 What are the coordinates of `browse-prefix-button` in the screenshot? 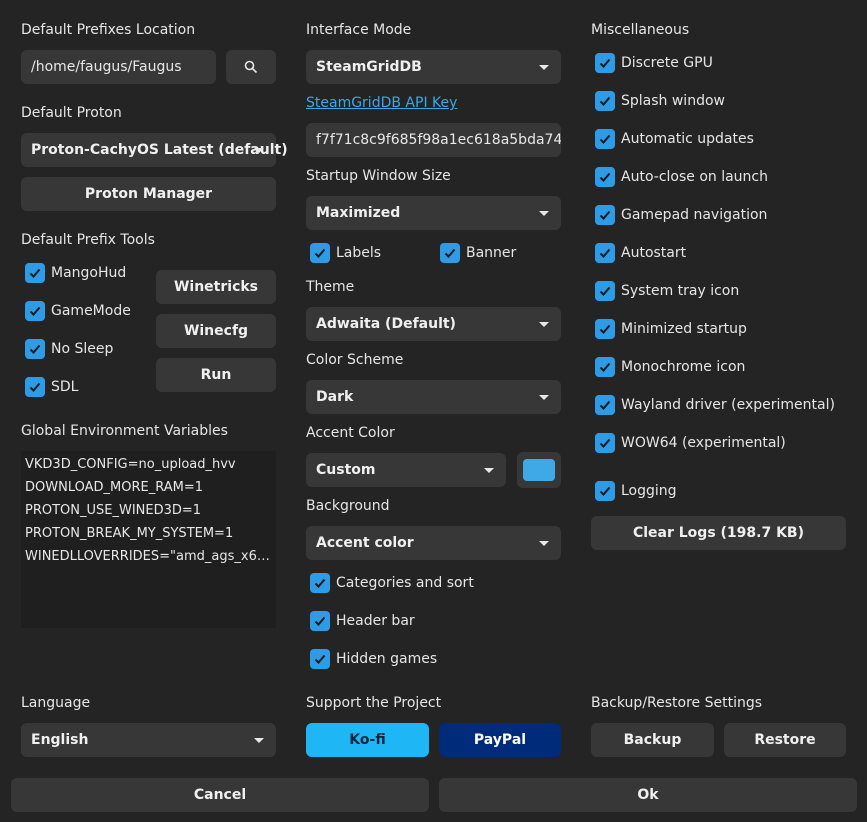 It's located at (251, 67).